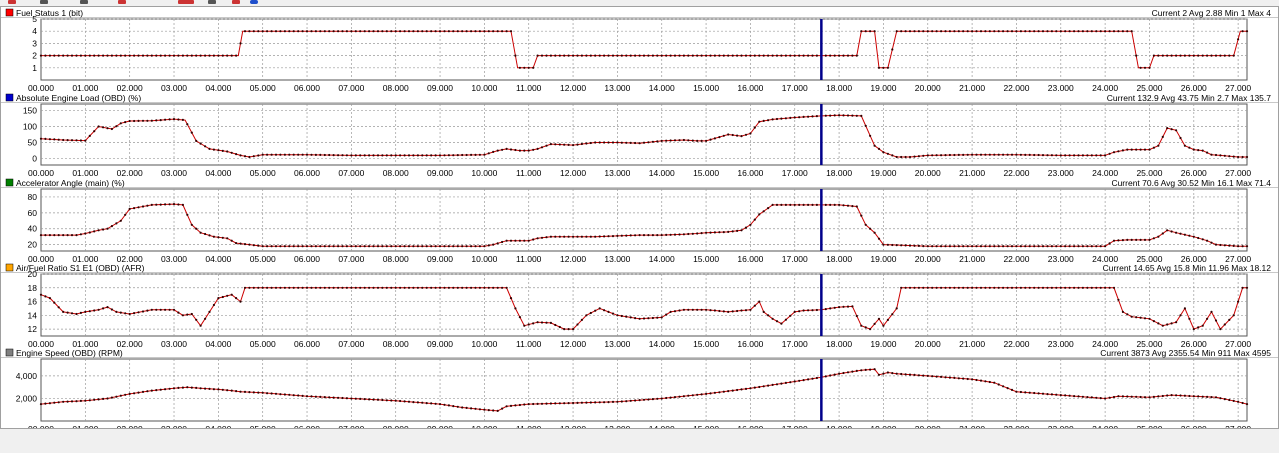  I want to click on x-tick-label: 09.000, so click(440, 88).